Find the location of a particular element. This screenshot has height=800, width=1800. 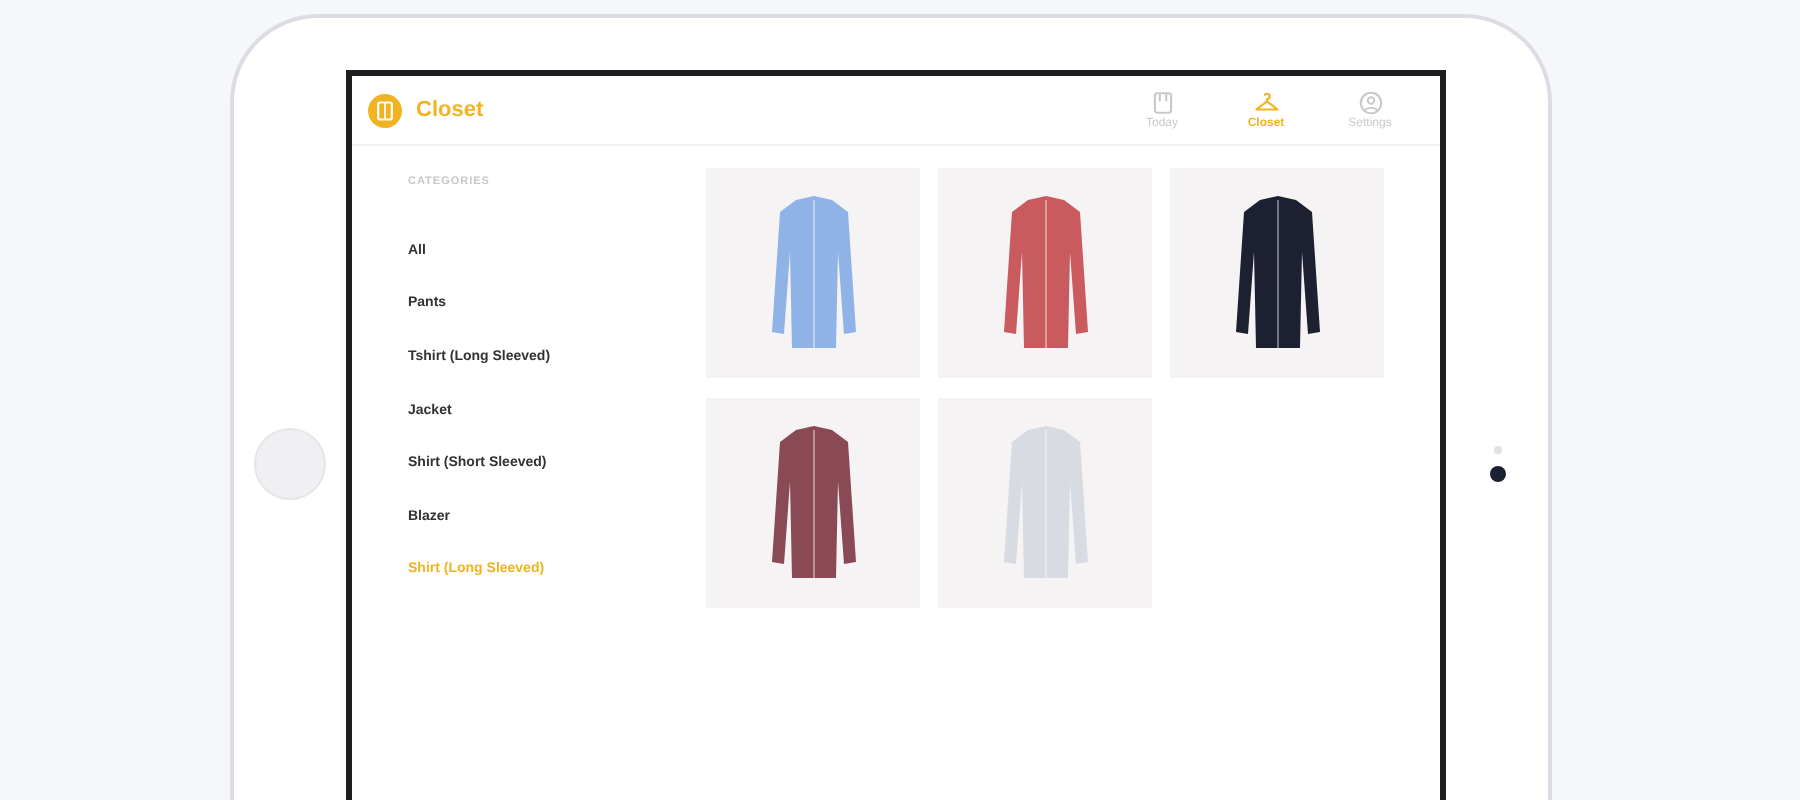

app-title: Closet is located at coordinates (451, 110).